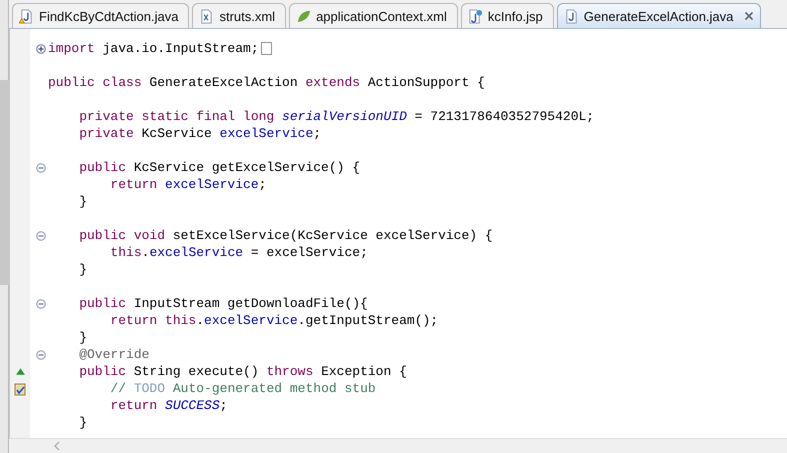 The width and height of the screenshot is (787, 453). I want to click on code-line: public void setExcelService(KcService excelService) {, so click(285, 235).